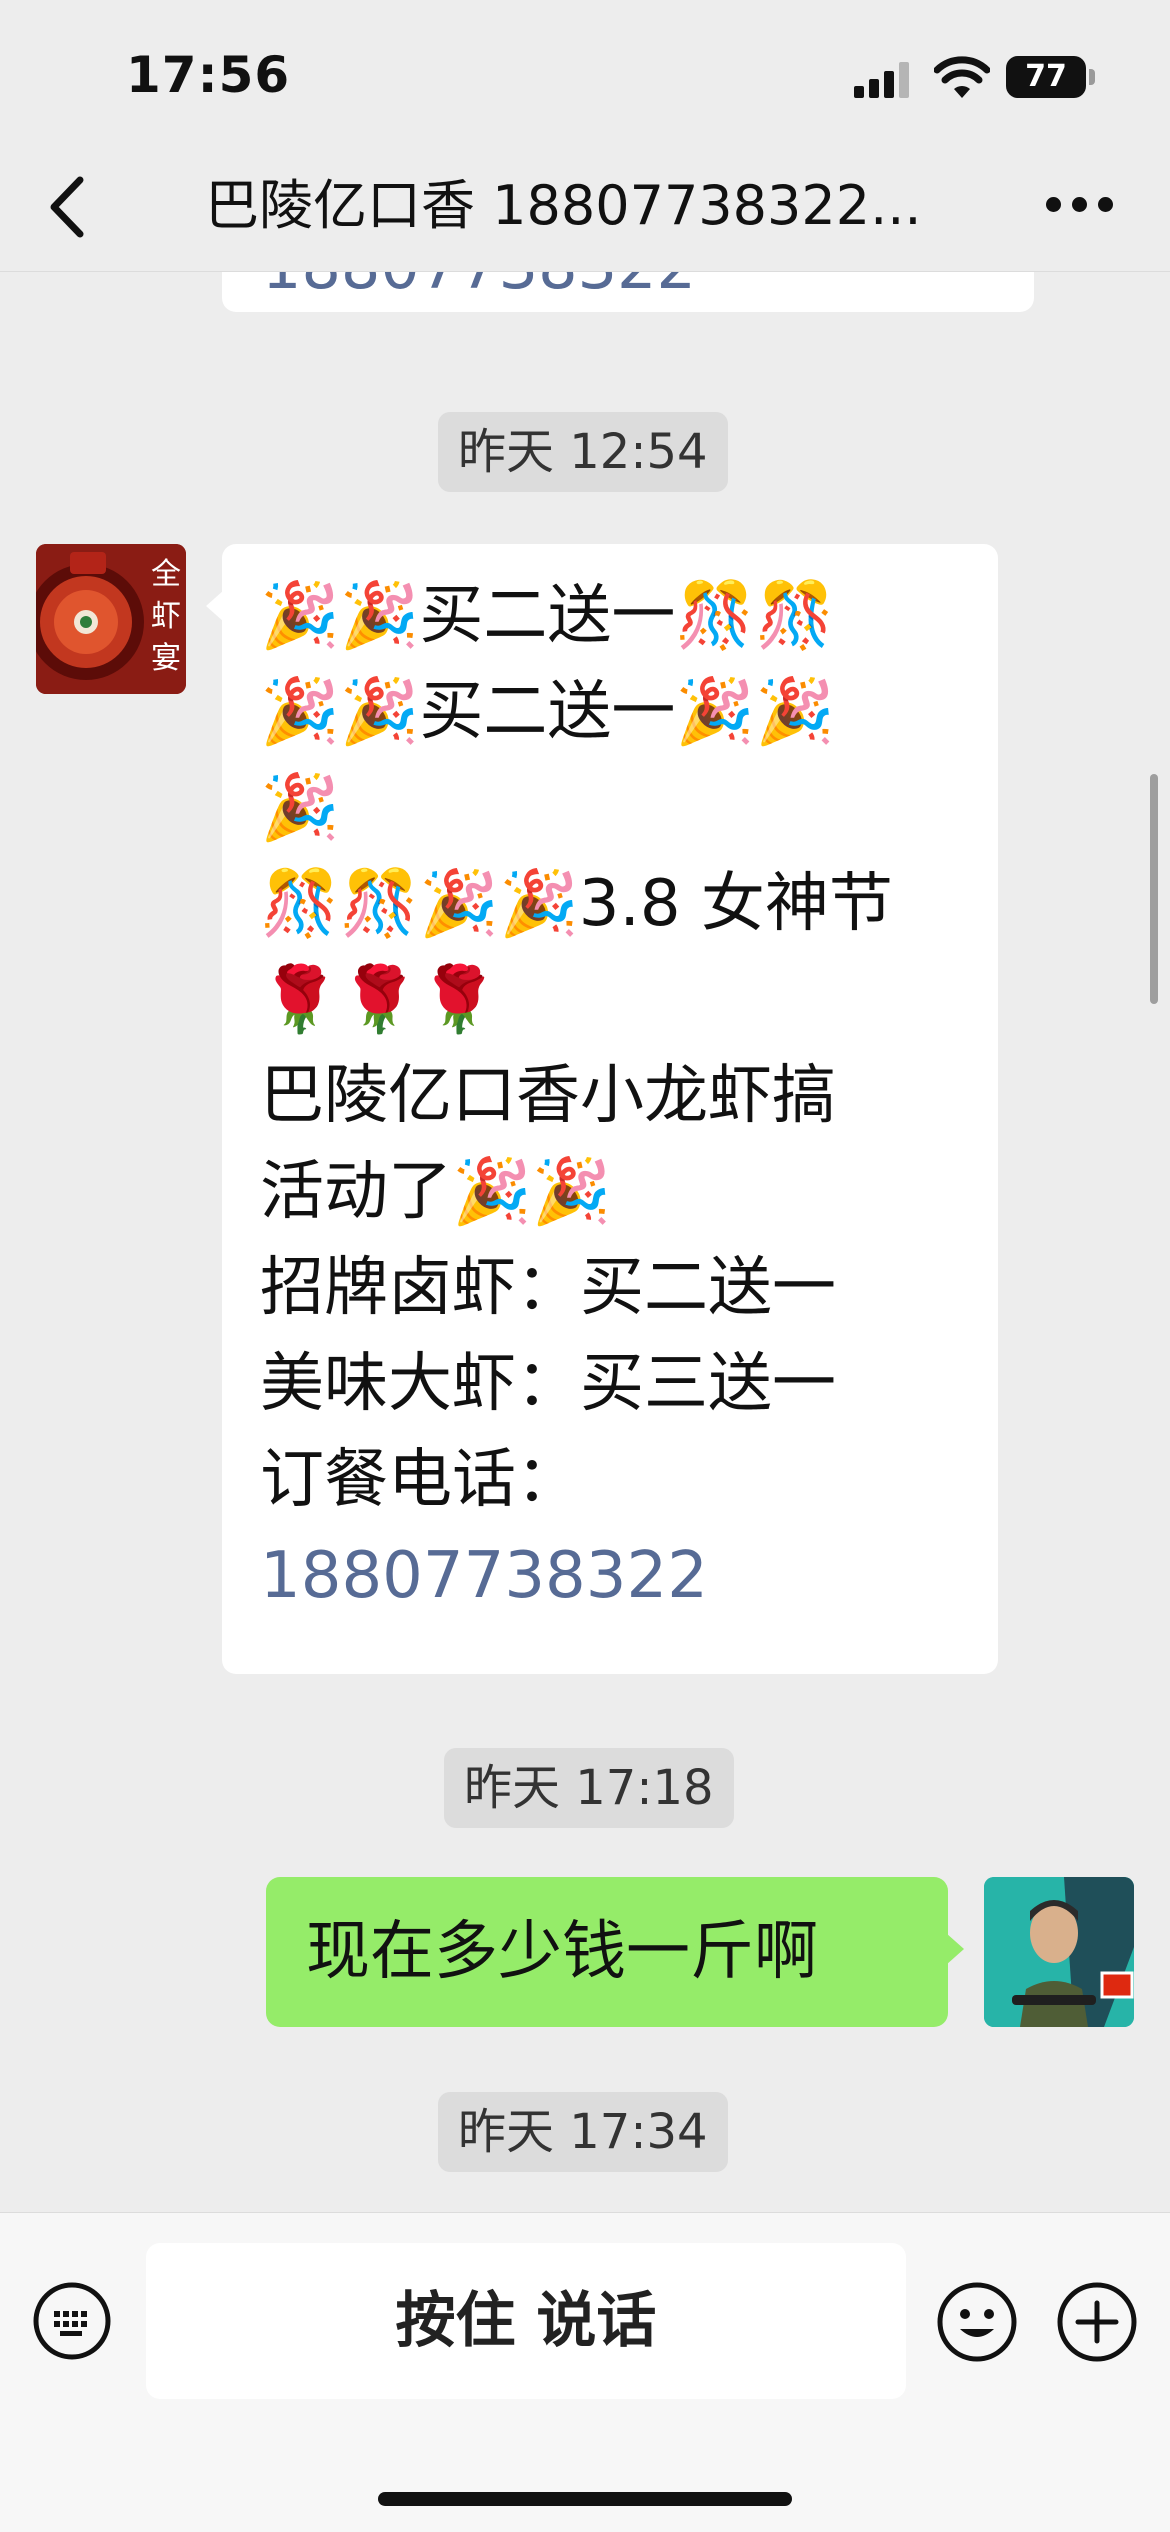 This screenshot has height=2532, width=1170. Describe the element at coordinates (70, 207) in the screenshot. I see `back-icon` at that location.